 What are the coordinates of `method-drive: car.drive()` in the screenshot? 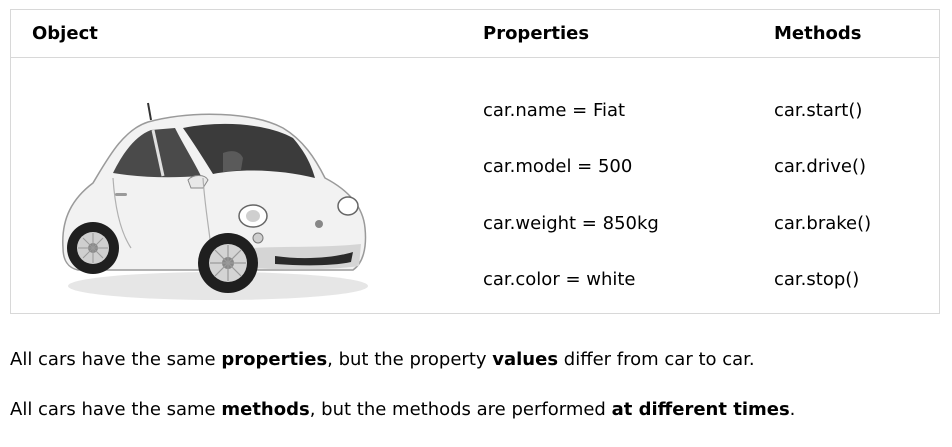 It's located at (820, 166).